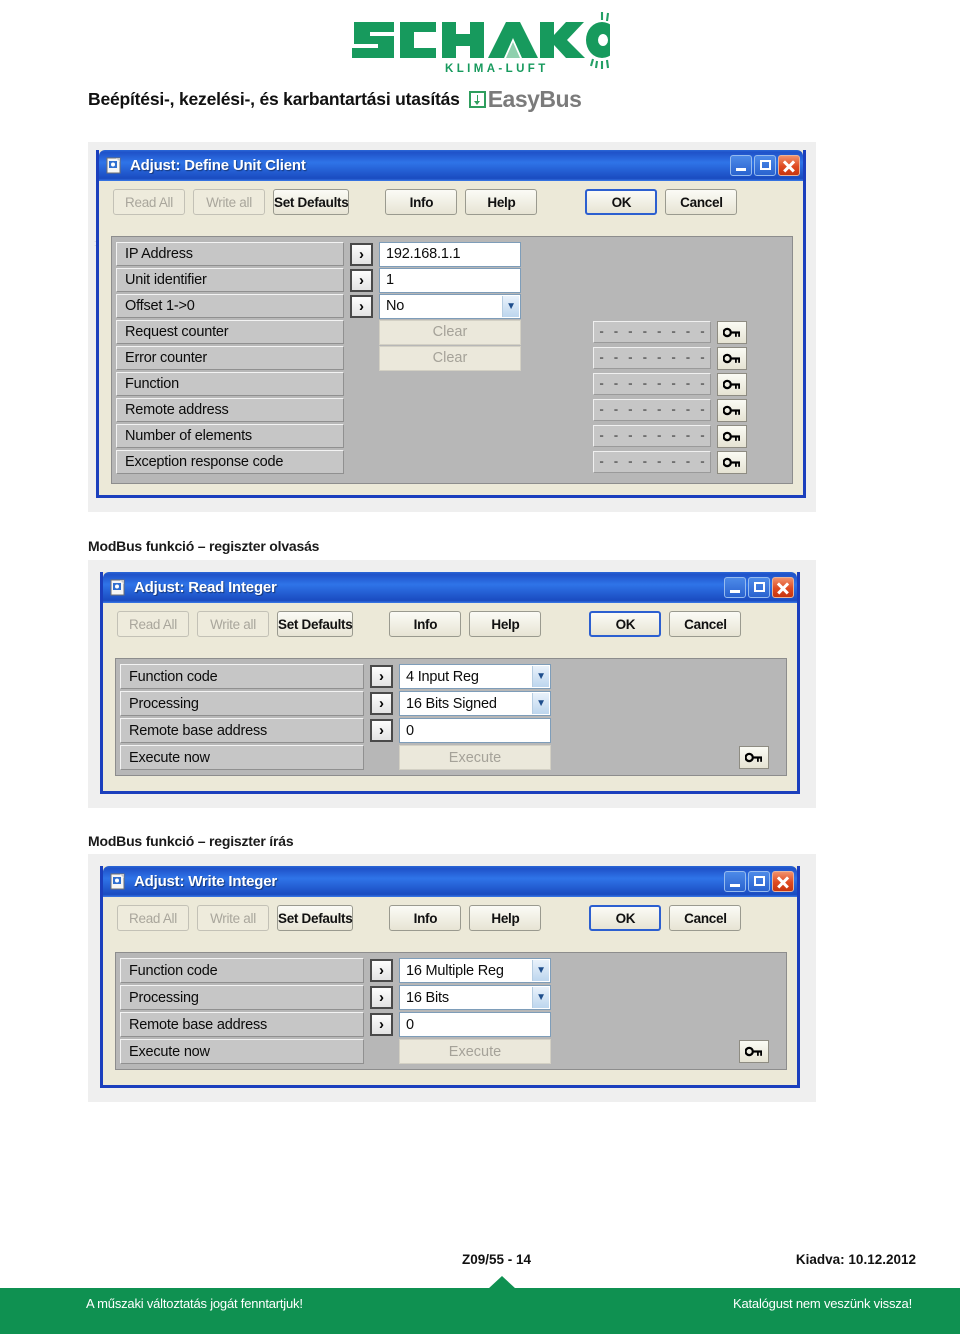  What do you see at coordinates (450, 280) in the screenshot?
I see `unit-identifier-field: 1` at bounding box center [450, 280].